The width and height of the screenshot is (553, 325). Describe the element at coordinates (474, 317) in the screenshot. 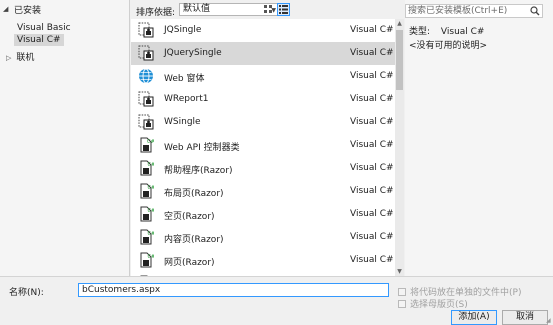

I see `add-button: 添加(A)` at that location.